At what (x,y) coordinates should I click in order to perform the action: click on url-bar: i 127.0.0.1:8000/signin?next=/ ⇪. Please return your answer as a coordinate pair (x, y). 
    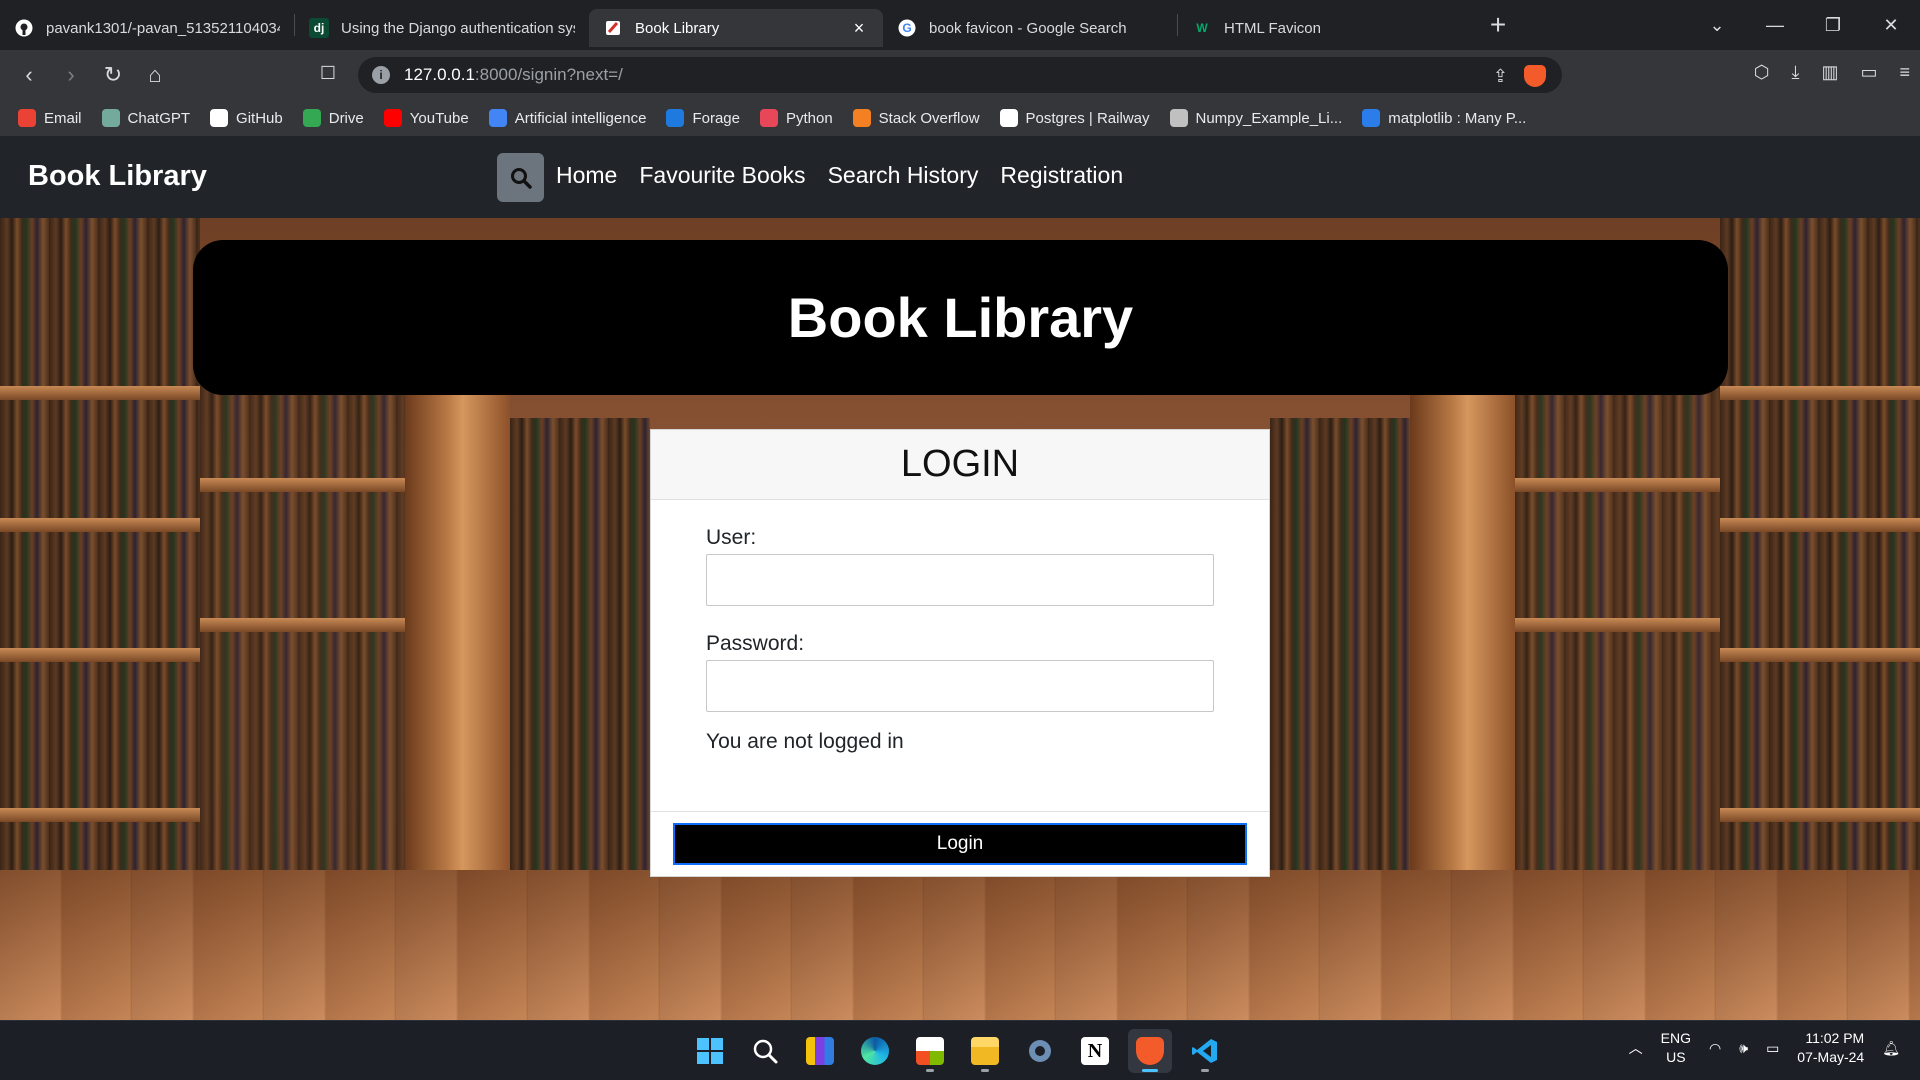
    Looking at the image, I should click on (960, 75).